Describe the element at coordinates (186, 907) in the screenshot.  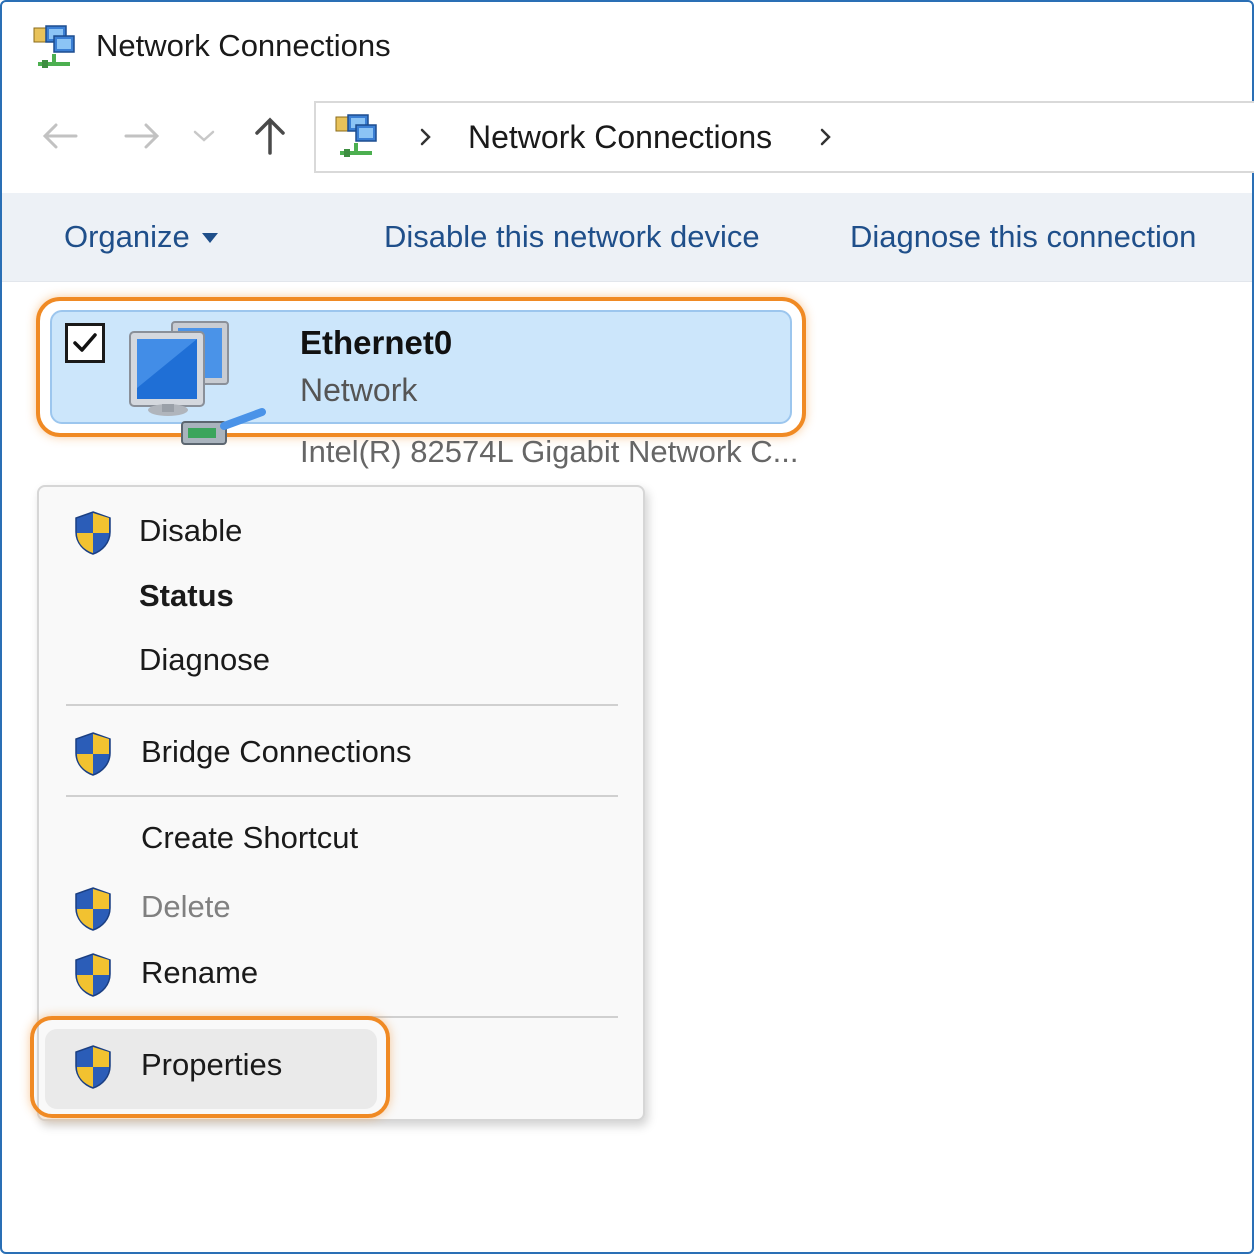
I see `menu-item-delete: Delete` at that location.